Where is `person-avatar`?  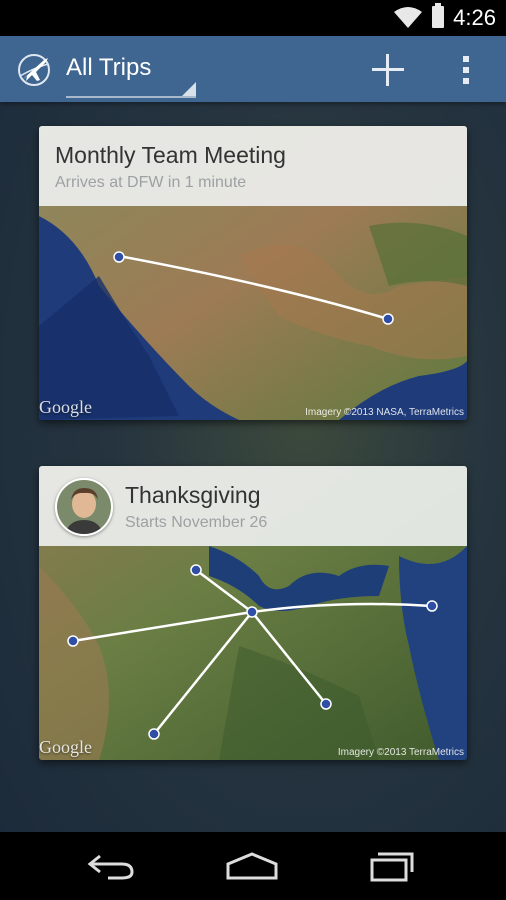 person-avatar is located at coordinates (84, 507).